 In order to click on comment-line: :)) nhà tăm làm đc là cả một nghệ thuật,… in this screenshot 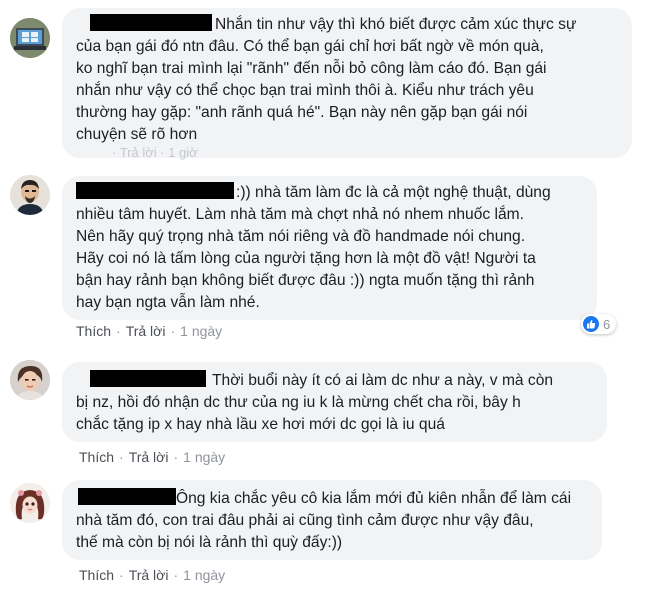, I will do `click(330, 193)`.